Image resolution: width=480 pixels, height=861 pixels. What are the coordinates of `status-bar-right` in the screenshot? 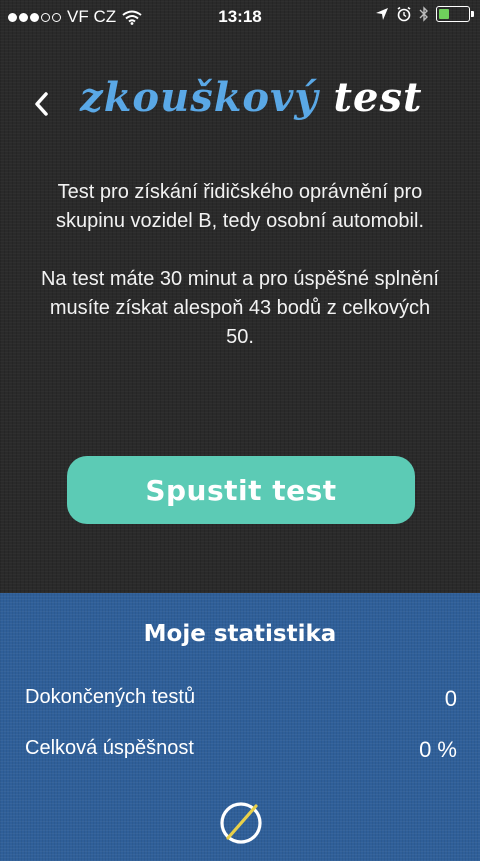 It's located at (424, 14).